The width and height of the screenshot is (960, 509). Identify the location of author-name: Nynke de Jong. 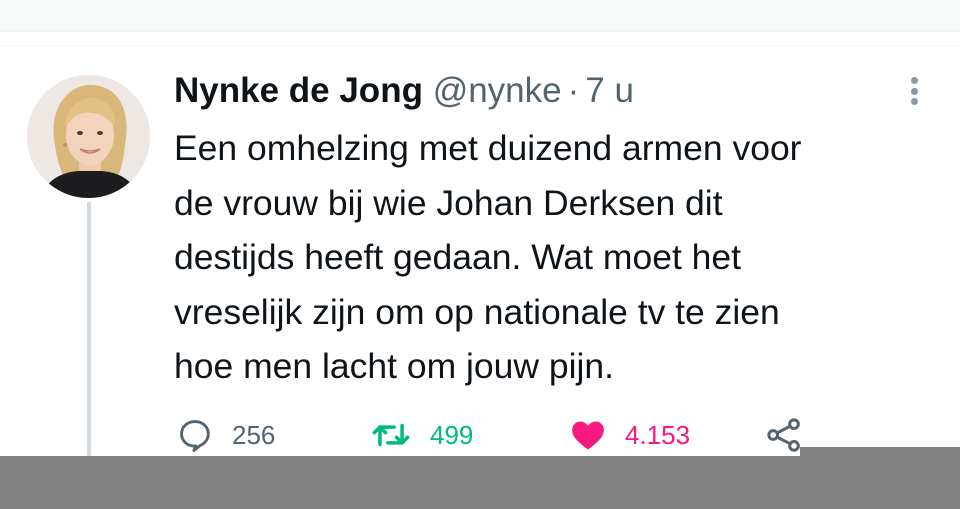
(298, 90).